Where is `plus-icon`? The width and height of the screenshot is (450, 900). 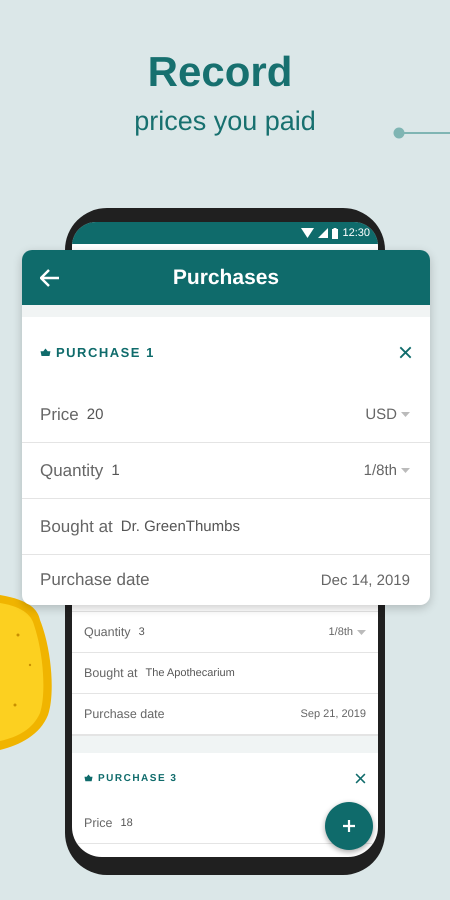
plus-icon is located at coordinates (349, 826).